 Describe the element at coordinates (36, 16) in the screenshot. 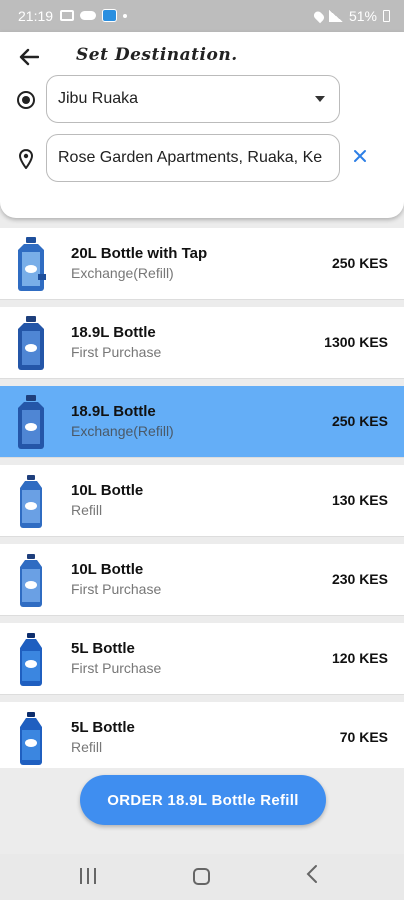

I see `status-time: 21:19` at that location.